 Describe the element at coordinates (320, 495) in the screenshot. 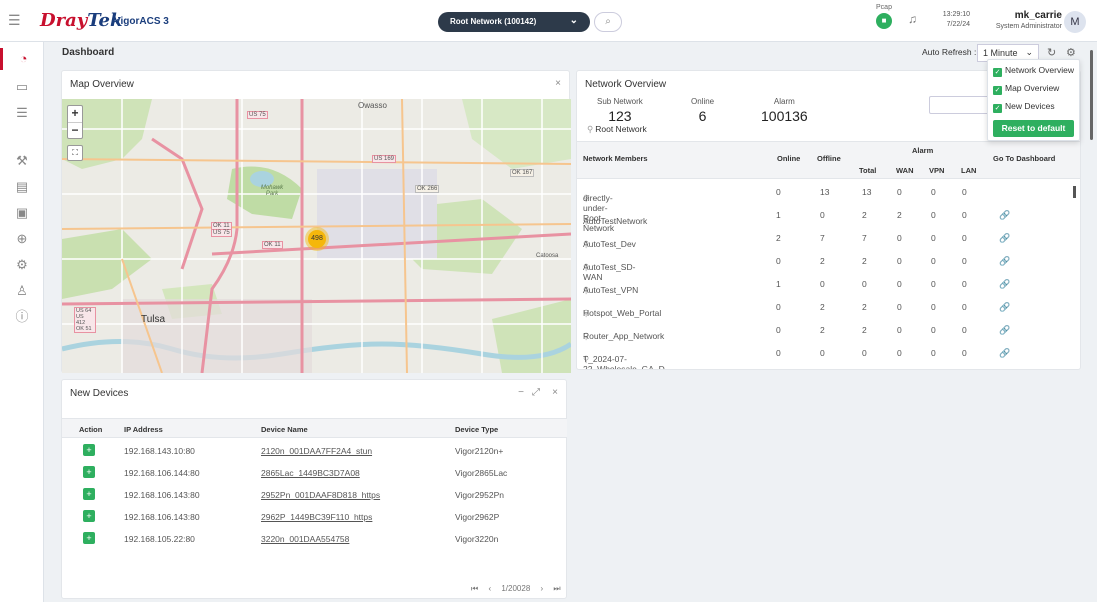

I see `device-name-link: 2952Pn_001DAAF8D818_https` at that location.